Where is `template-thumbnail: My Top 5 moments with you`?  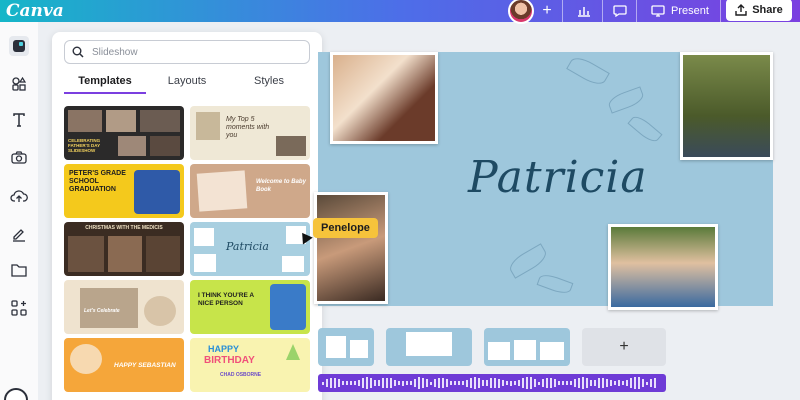
template-thumbnail: My Top 5 moments with you is located at coordinates (250, 133).